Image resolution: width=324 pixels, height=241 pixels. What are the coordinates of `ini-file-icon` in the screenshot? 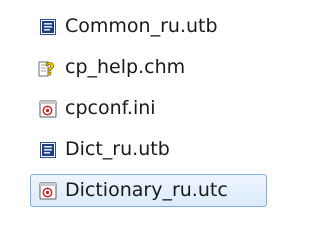 It's located at (48, 109).